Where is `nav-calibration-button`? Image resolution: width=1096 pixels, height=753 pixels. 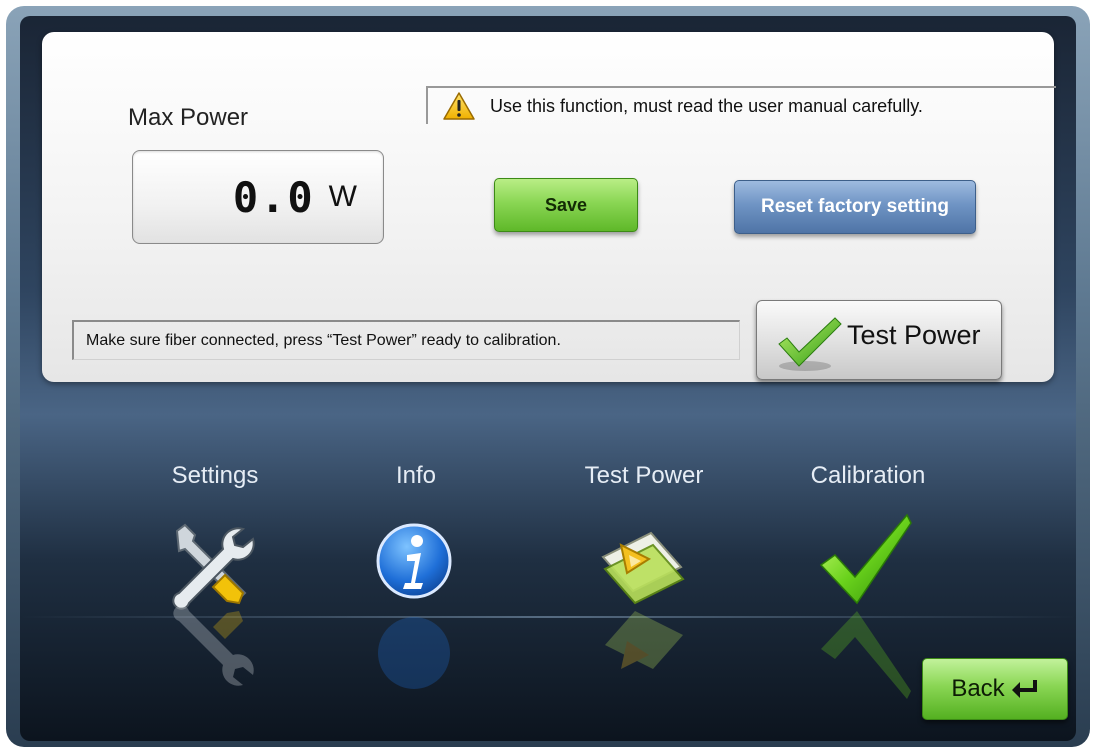
nav-calibration-button is located at coordinates (866, 605).